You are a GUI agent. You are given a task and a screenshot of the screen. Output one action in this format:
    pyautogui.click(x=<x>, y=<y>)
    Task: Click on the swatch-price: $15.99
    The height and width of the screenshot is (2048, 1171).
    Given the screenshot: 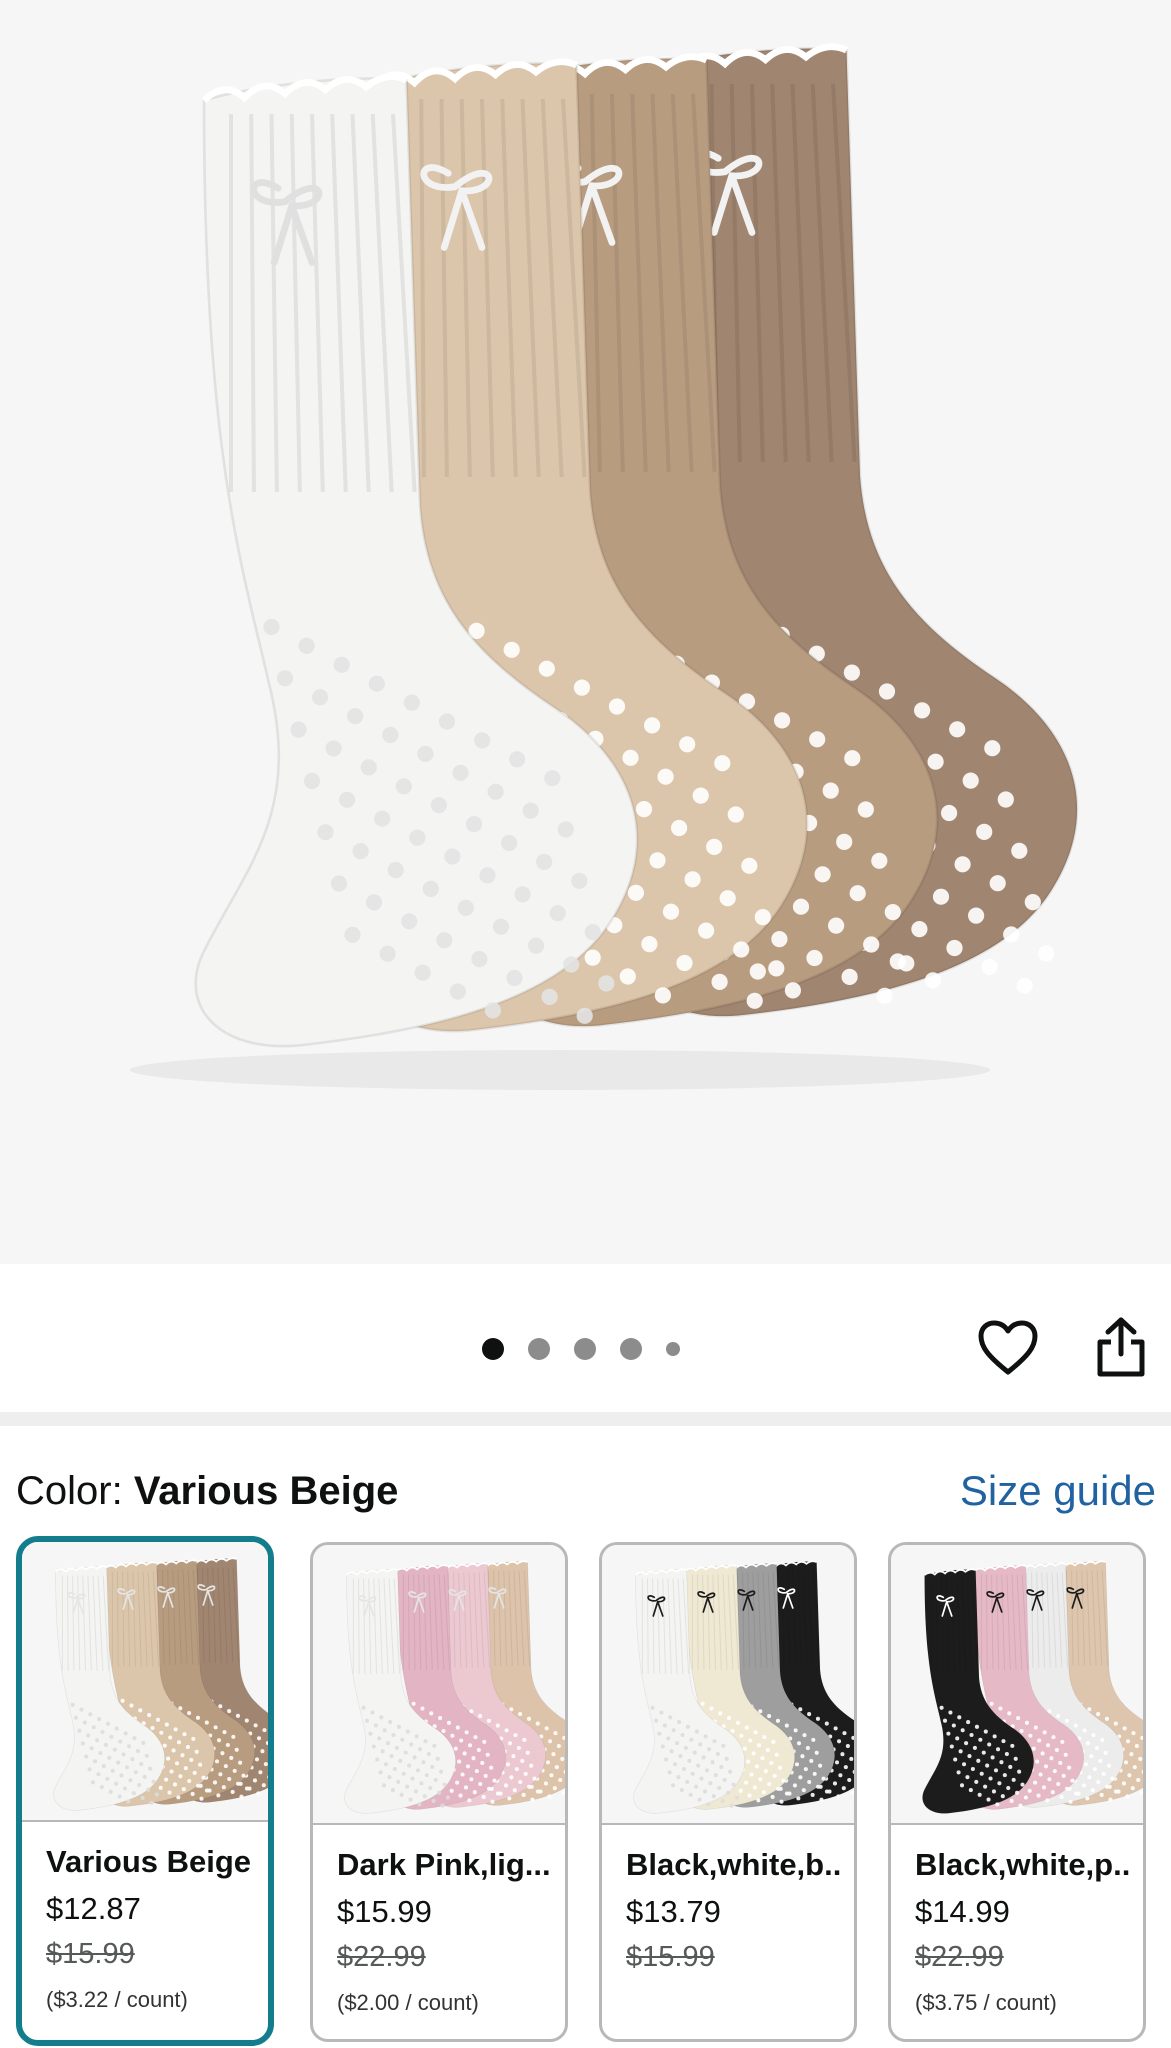 What is the action you would take?
    pyautogui.click(x=384, y=1911)
    